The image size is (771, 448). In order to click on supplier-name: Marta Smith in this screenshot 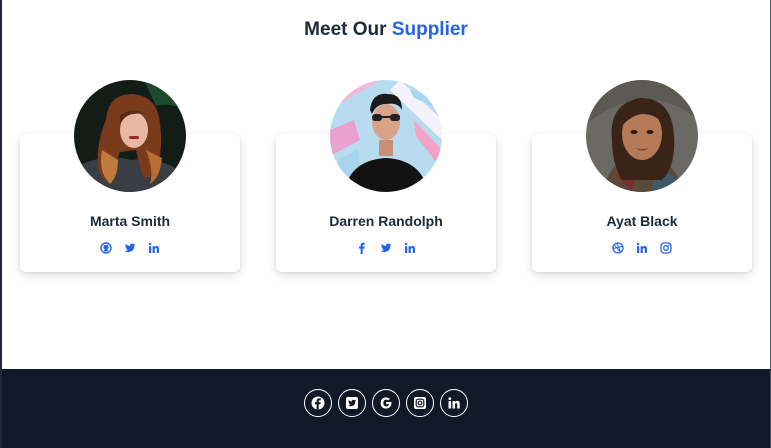, I will do `click(130, 221)`.